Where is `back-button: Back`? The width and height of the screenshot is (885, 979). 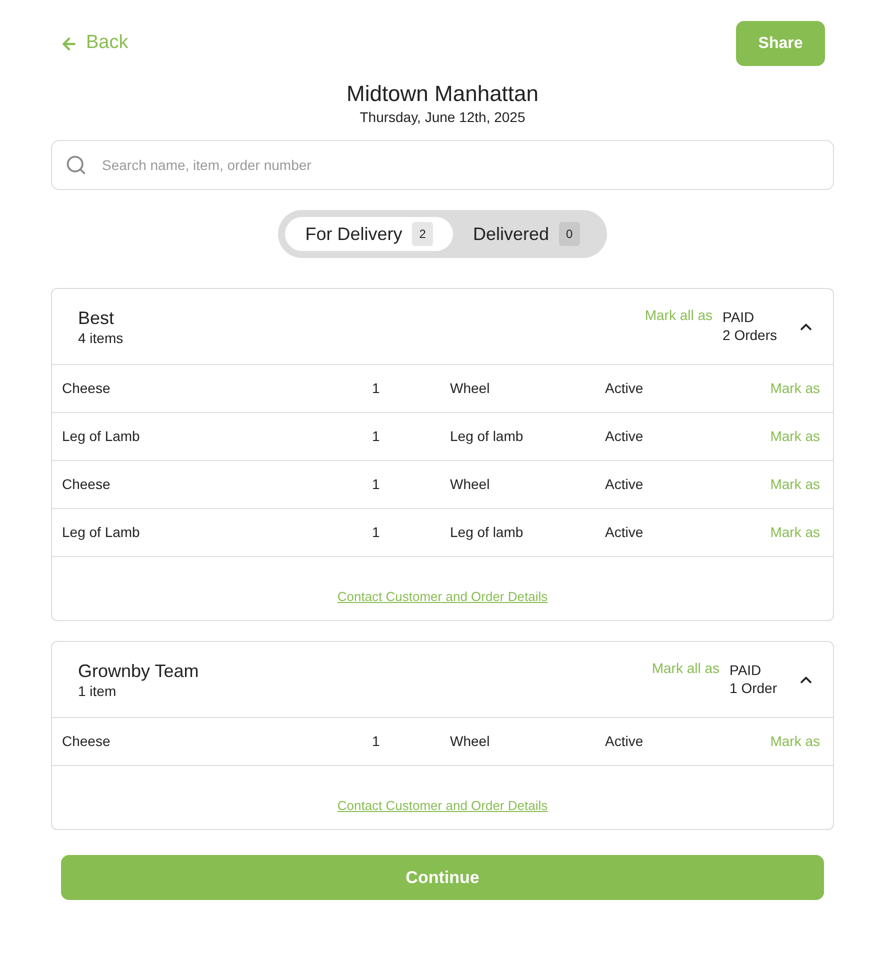
back-button: Back is located at coordinates (94, 43).